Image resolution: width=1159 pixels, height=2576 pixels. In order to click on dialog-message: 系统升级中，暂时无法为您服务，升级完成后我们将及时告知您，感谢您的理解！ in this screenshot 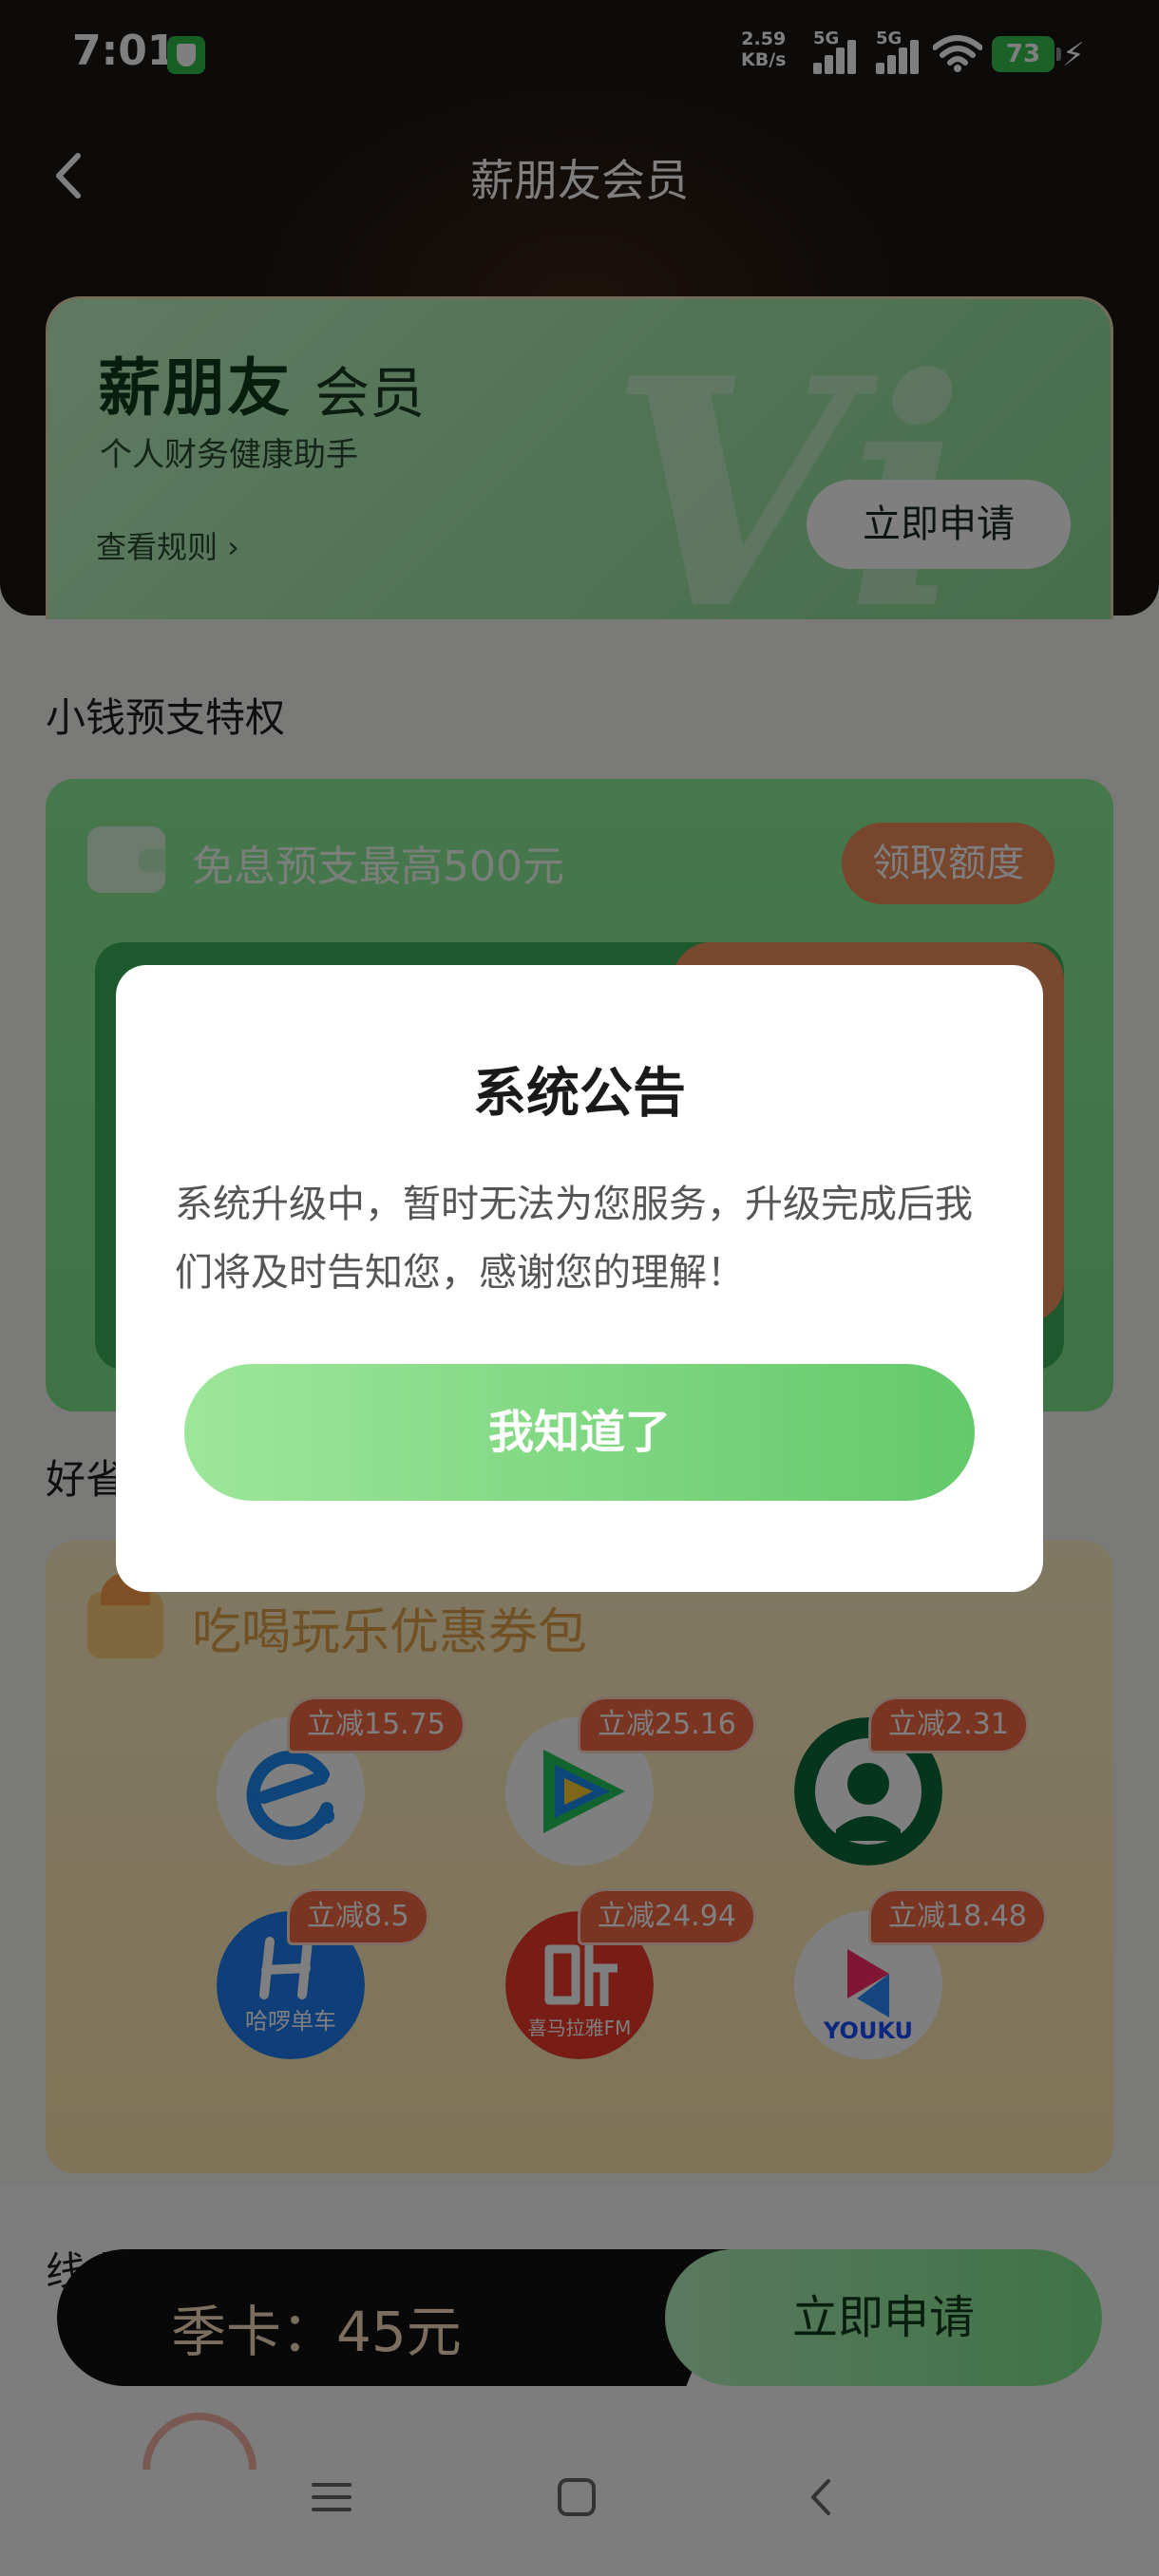, I will do `click(574, 1239)`.